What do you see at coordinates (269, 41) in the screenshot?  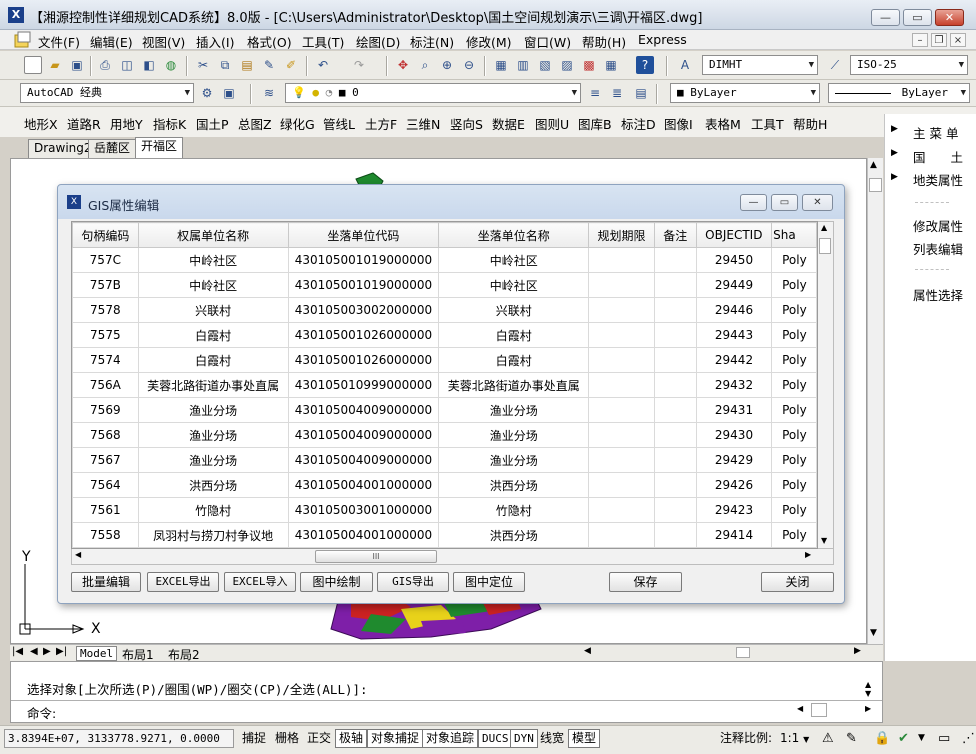 I see `menu-format: 格式(O)` at bounding box center [269, 41].